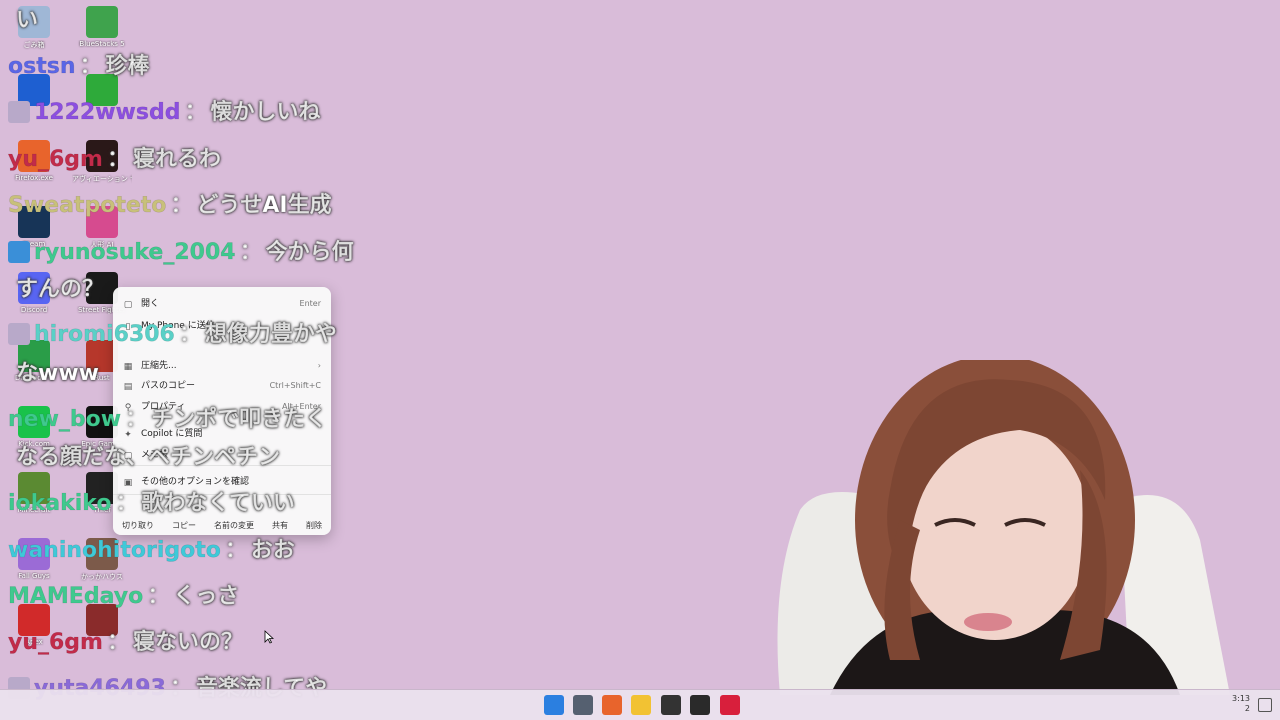 The image size is (1280, 720). Describe the element at coordinates (218, 504) in the screenshot. I see `chat-text: 歌わなくていい` at that location.